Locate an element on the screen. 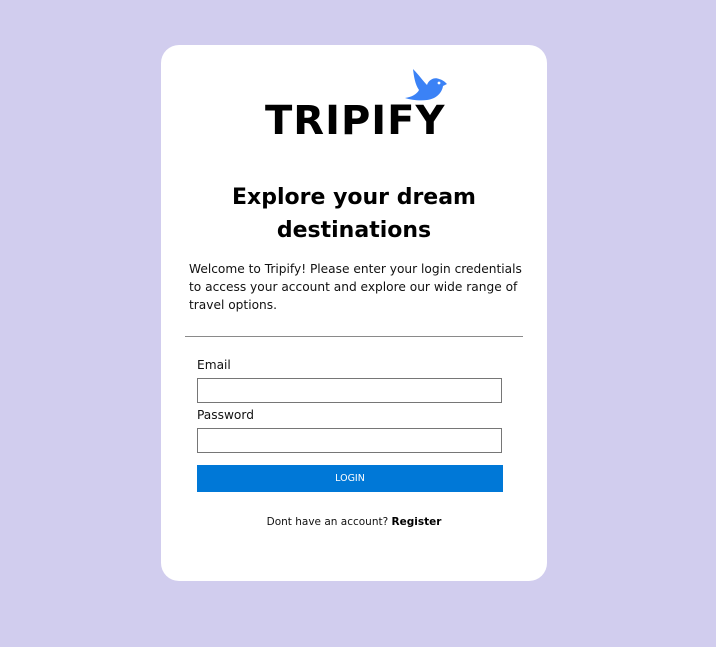 The width and height of the screenshot is (716, 647). email-label: Email is located at coordinates (214, 365).